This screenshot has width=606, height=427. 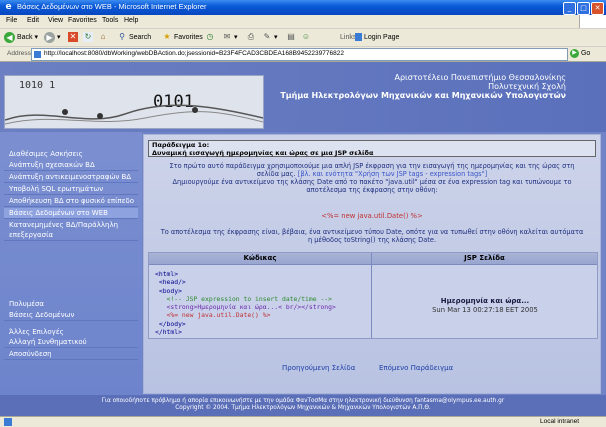 What do you see at coordinates (416, 368) in the screenshot?
I see `next-example-link: Επόμενο Παράδειγμα` at bounding box center [416, 368].